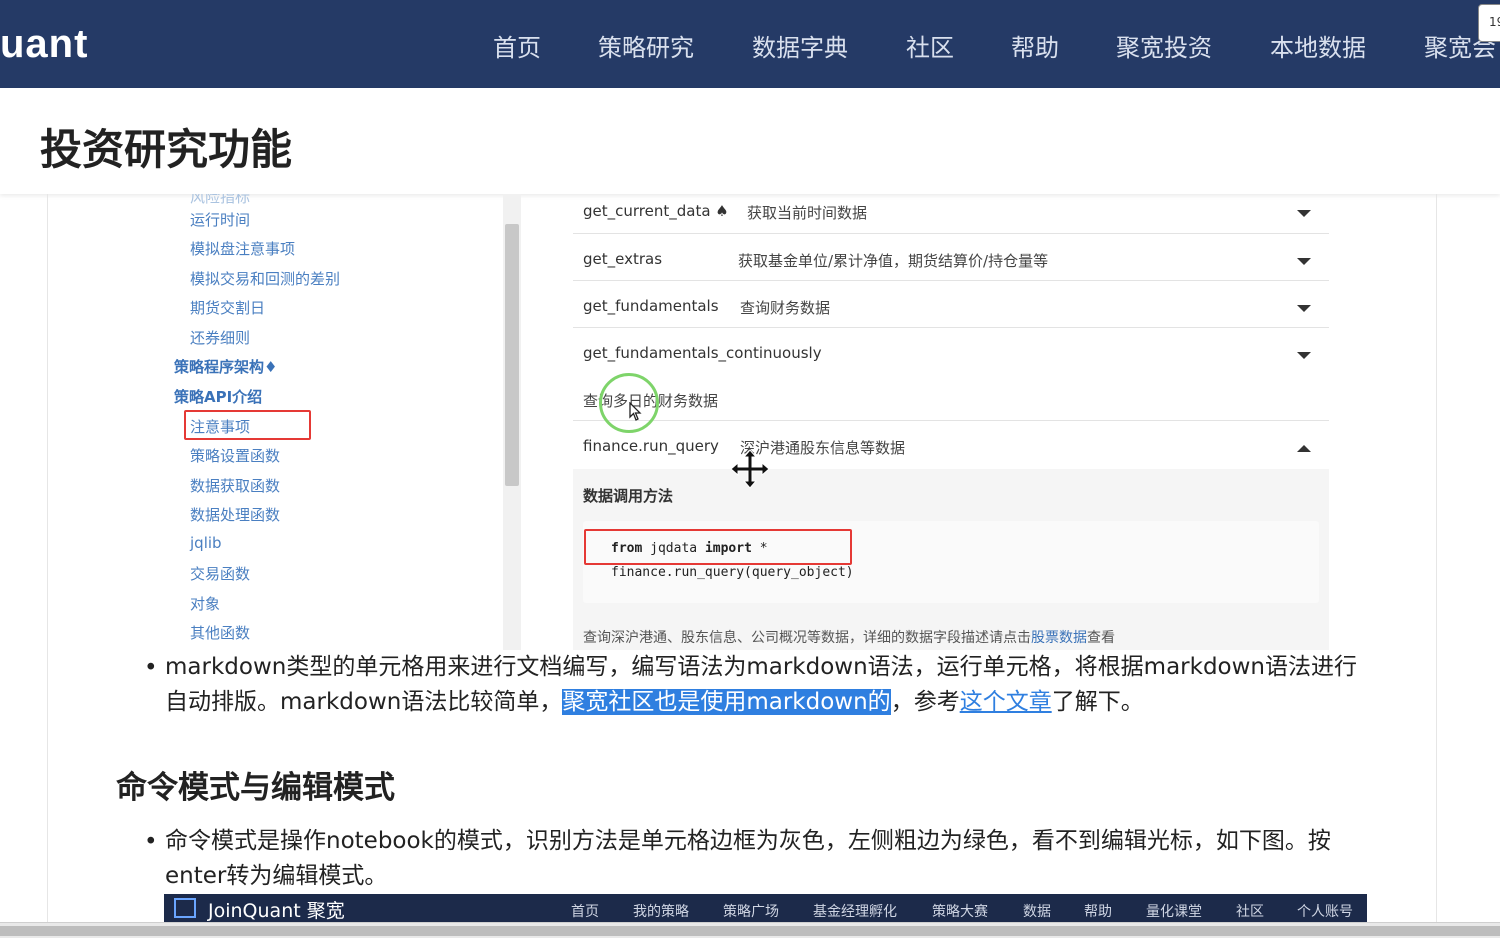  What do you see at coordinates (220, 219) in the screenshot?
I see `sidebar-item-run-time: 运行时间` at bounding box center [220, 219].